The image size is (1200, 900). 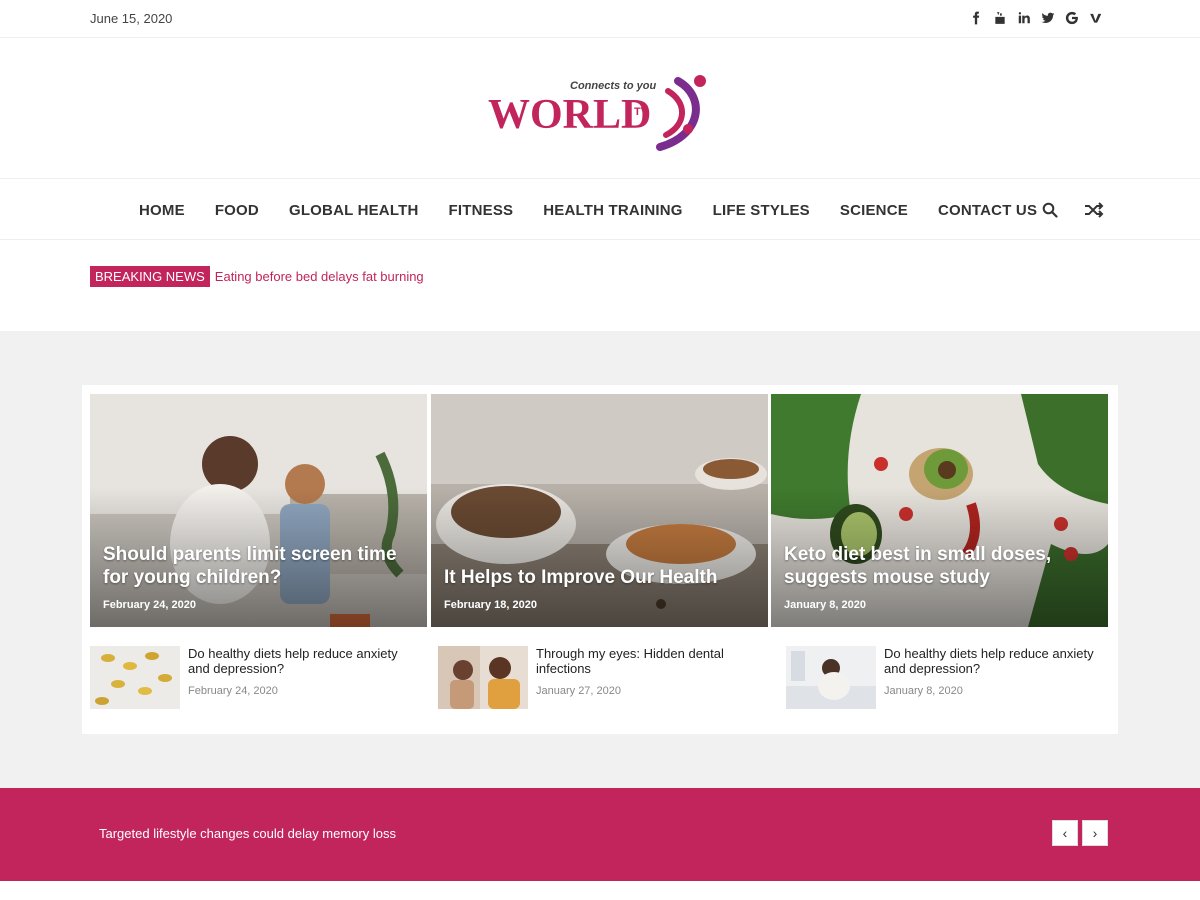 What do you see at coordinates (1072, 210) in the screenshot?
I see `nav-icons` at bounding box center [1072, 210].